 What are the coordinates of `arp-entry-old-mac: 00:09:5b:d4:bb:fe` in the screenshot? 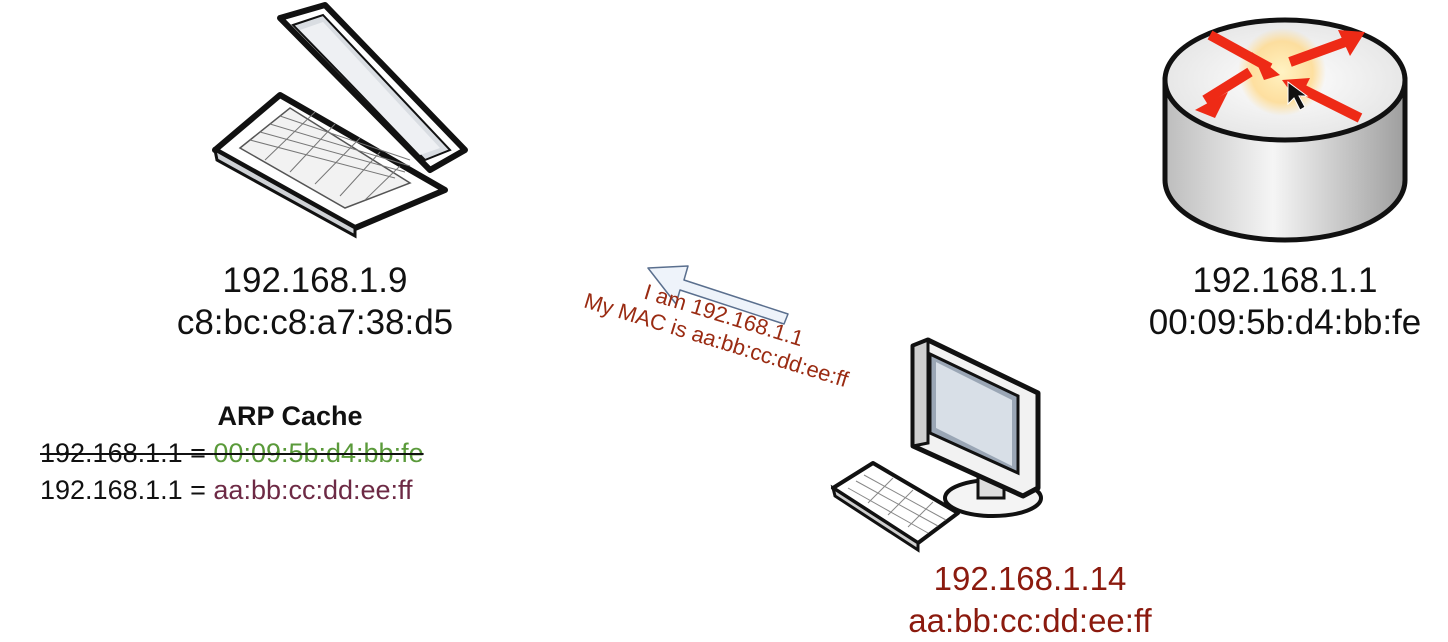 It's located at (318, 453).